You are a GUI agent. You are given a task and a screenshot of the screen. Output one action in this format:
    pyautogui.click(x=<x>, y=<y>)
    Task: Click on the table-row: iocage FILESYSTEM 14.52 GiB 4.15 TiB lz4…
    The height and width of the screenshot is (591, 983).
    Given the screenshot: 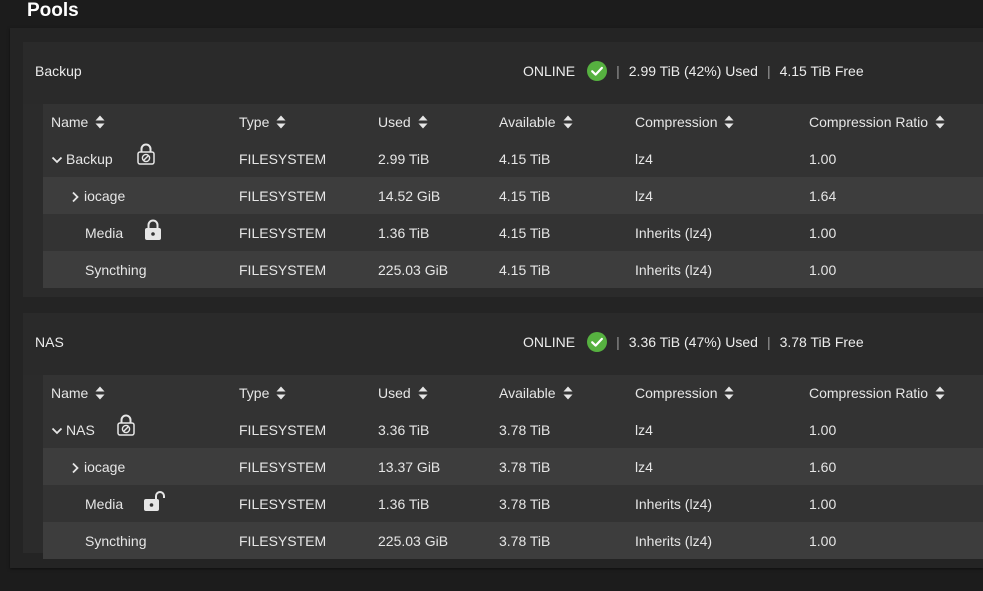 What is the action you would take?
    pyautogui.click(x=513, y=195)
    